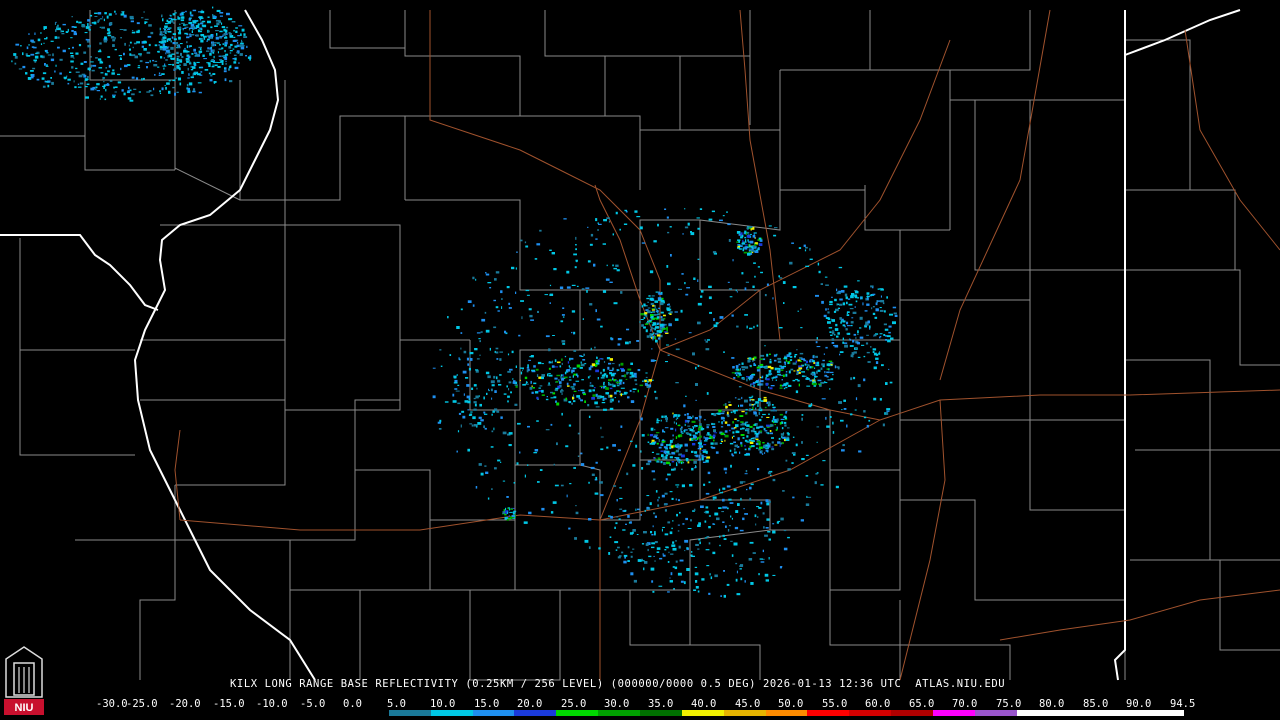 The width and height of the screenshot is (1280, 720). Describe the element at coordinates (112, 704) in the screenshot. I see `scale-label: -30.0` at that location.